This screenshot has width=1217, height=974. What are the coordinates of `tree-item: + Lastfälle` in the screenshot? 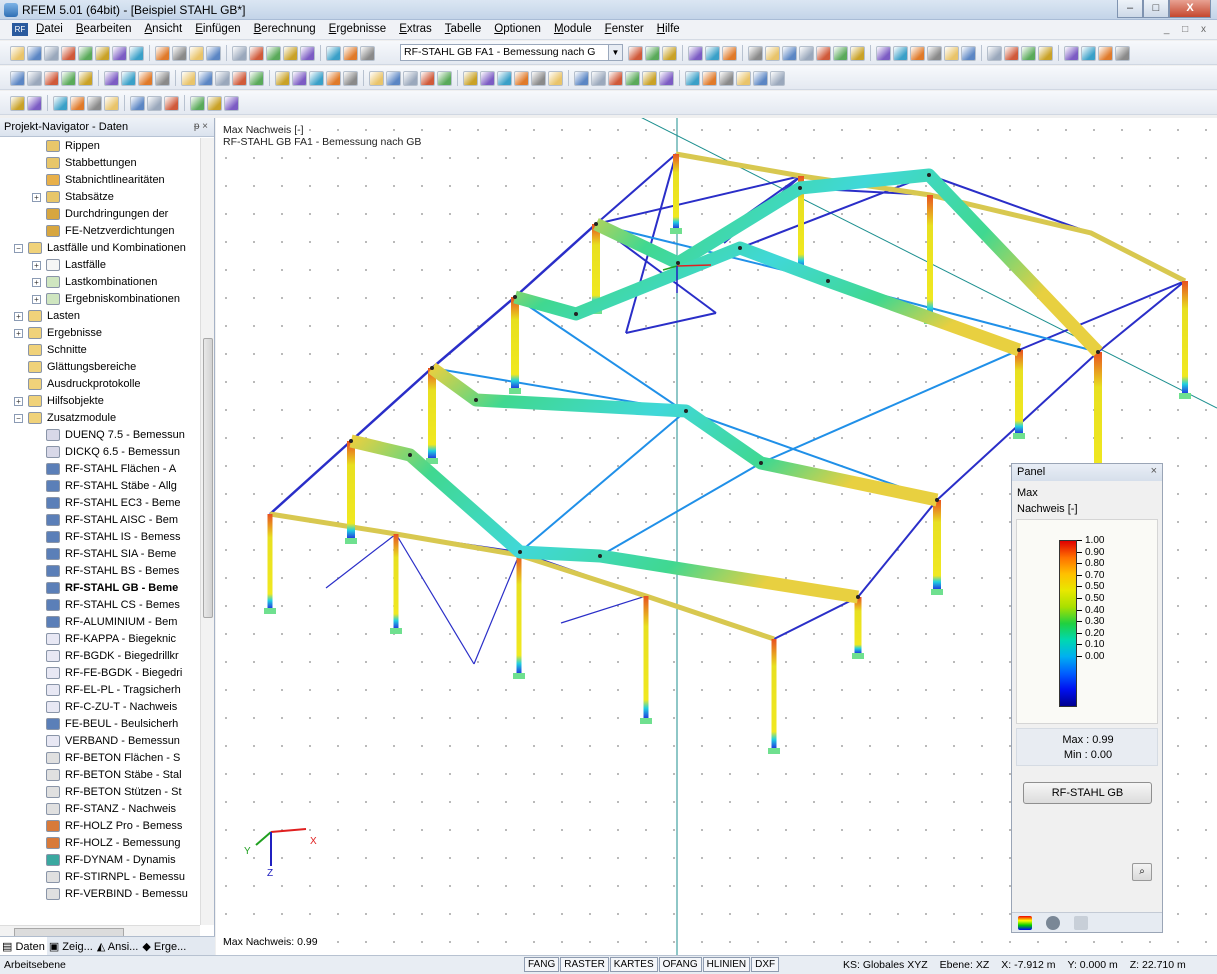 It's located at (100, 265).